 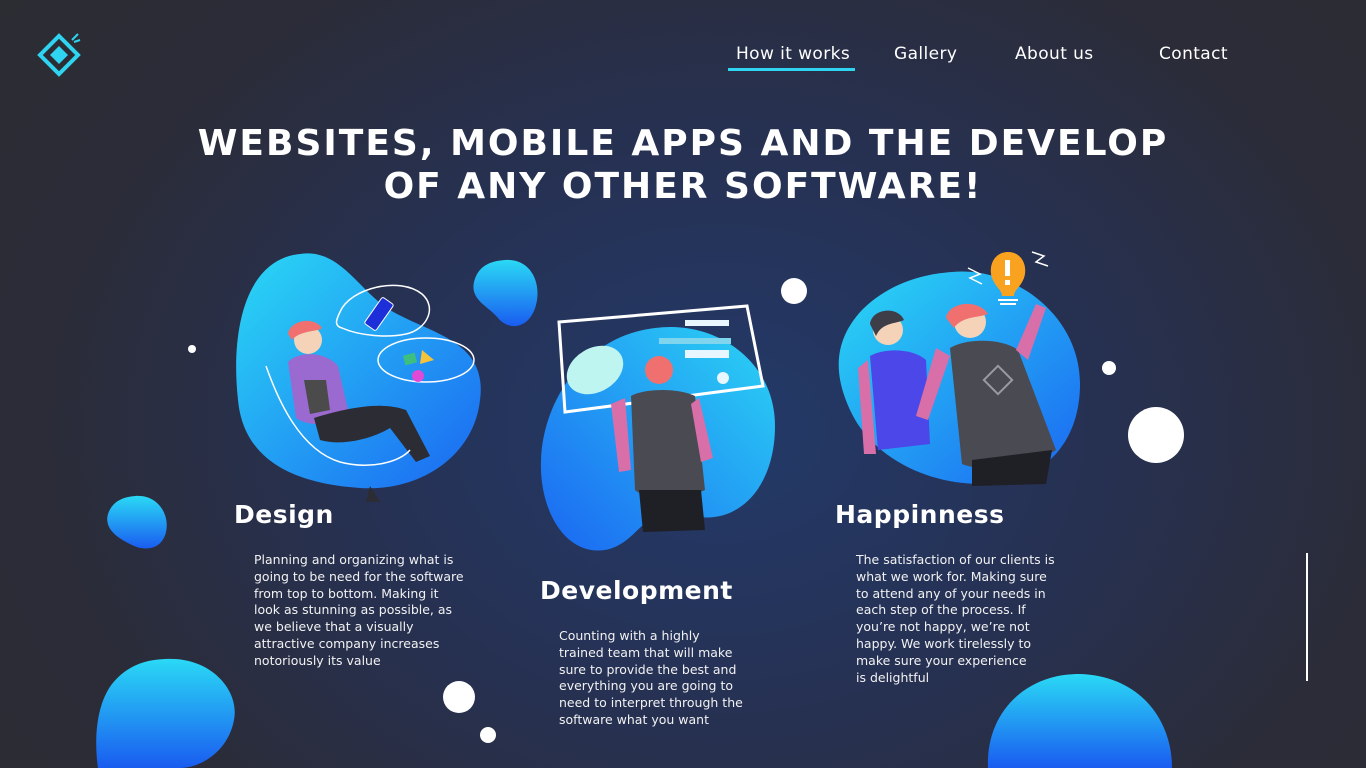 I want to click on text-line: notoriously its value, so click(x=317, y=660).